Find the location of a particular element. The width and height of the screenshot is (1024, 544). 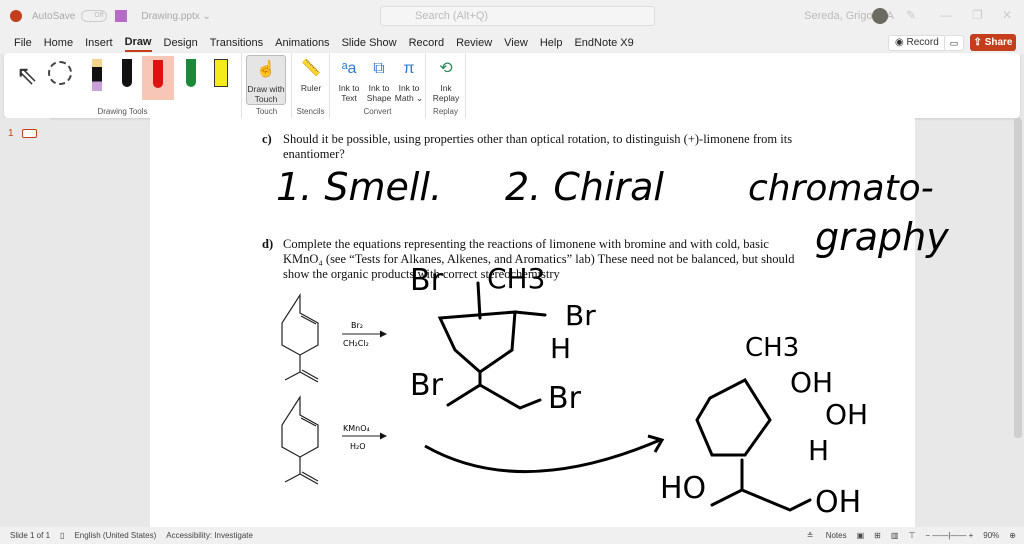

tab-draw: Draw is located at coordinates (138, 43).